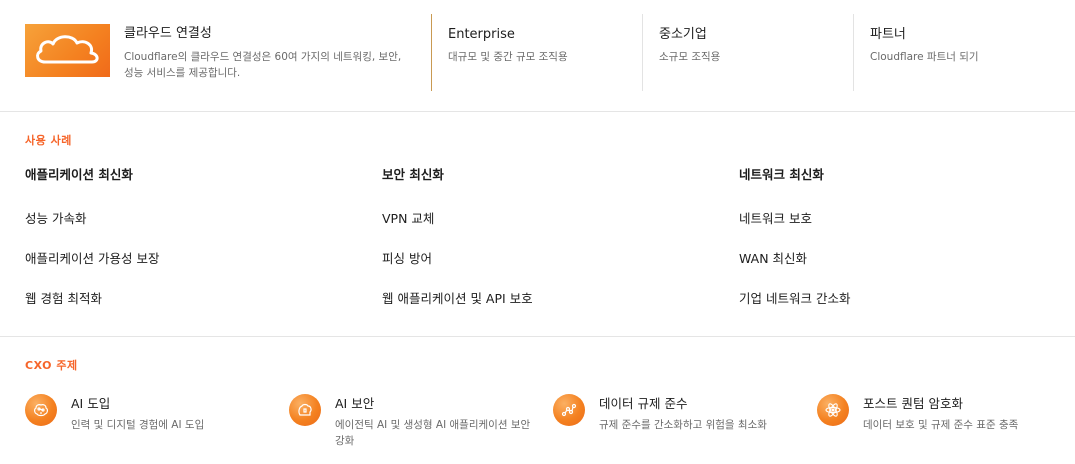 This screenshot has height=464, width=1075. Describe the element at coordinates (67, 50) in the screenshot. I see `cloud-icon` at that location.